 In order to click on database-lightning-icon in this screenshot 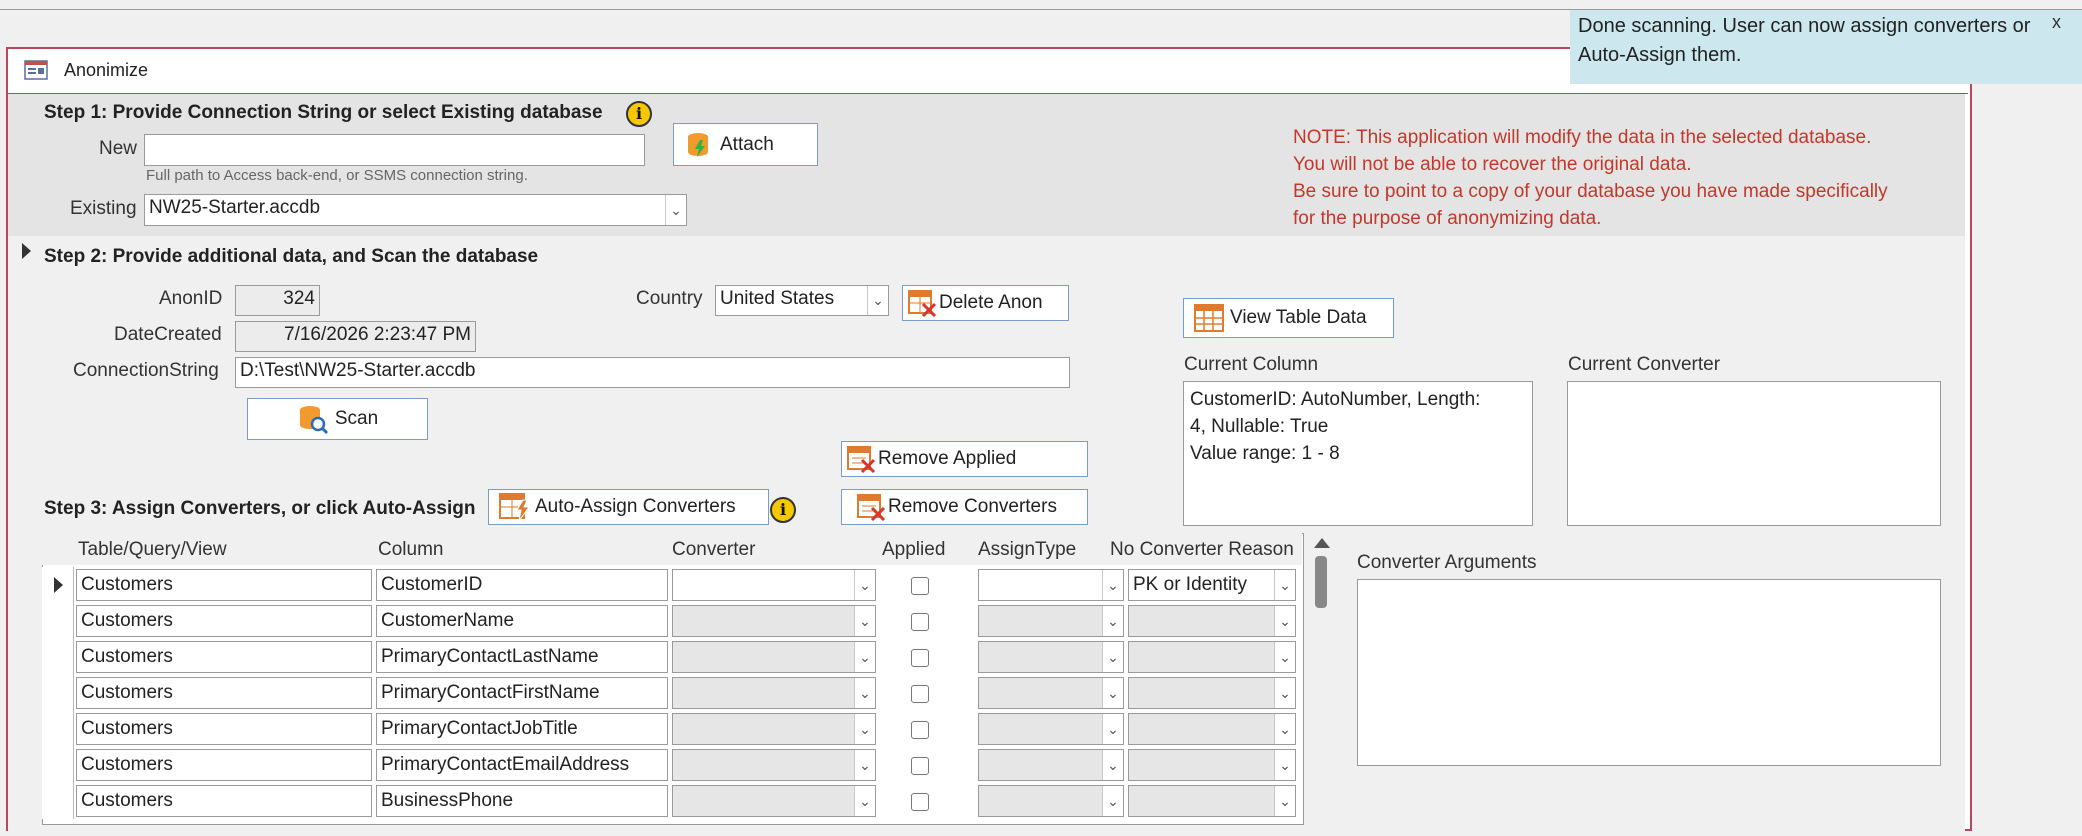, I will do `click(698, 144)`.